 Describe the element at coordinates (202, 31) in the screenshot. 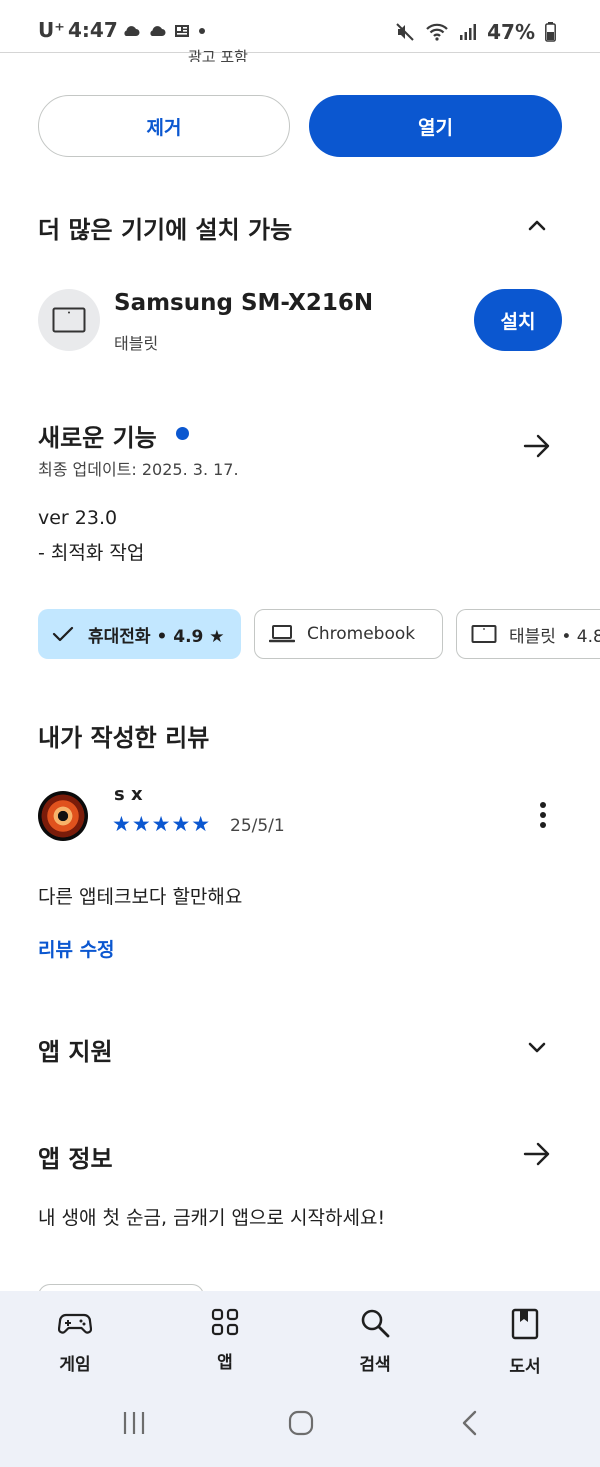

I see `dot-icon` at that location.